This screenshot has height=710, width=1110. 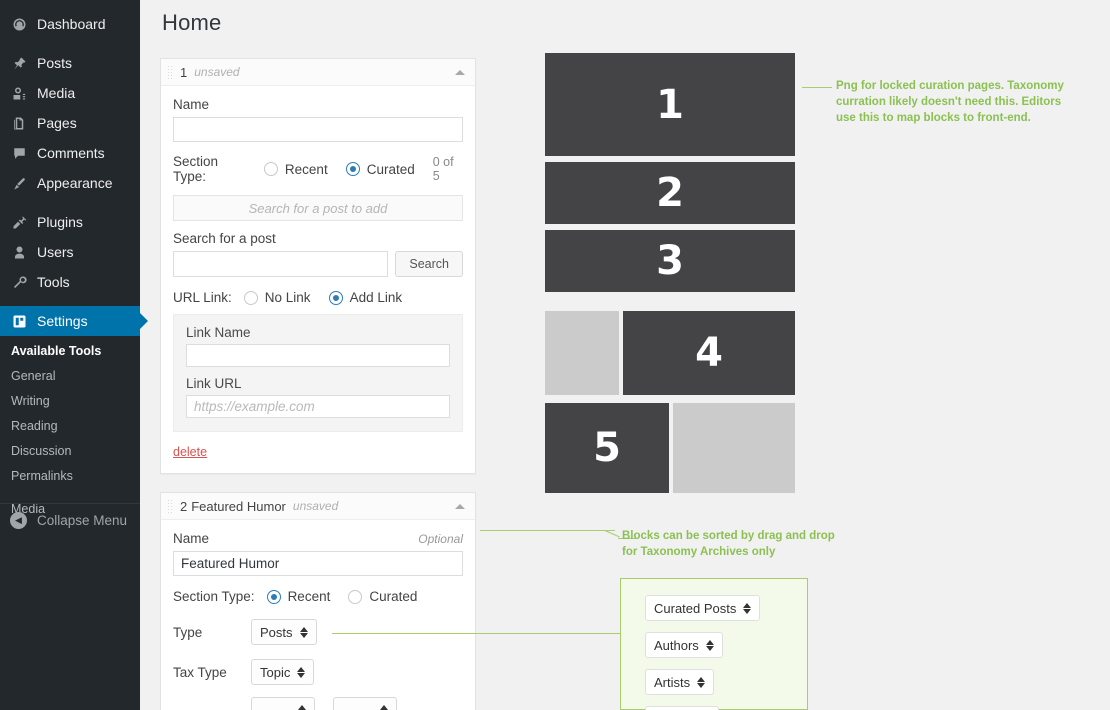 I want to click on options-popover: Curated Posts Authors Artists, so click(x=714, y=644).